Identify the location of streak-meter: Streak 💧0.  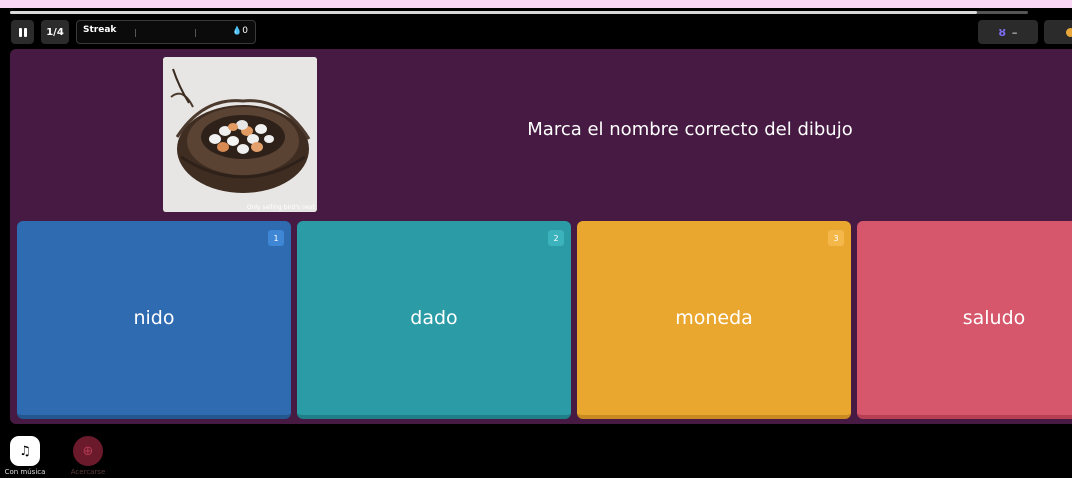
(166, 32).